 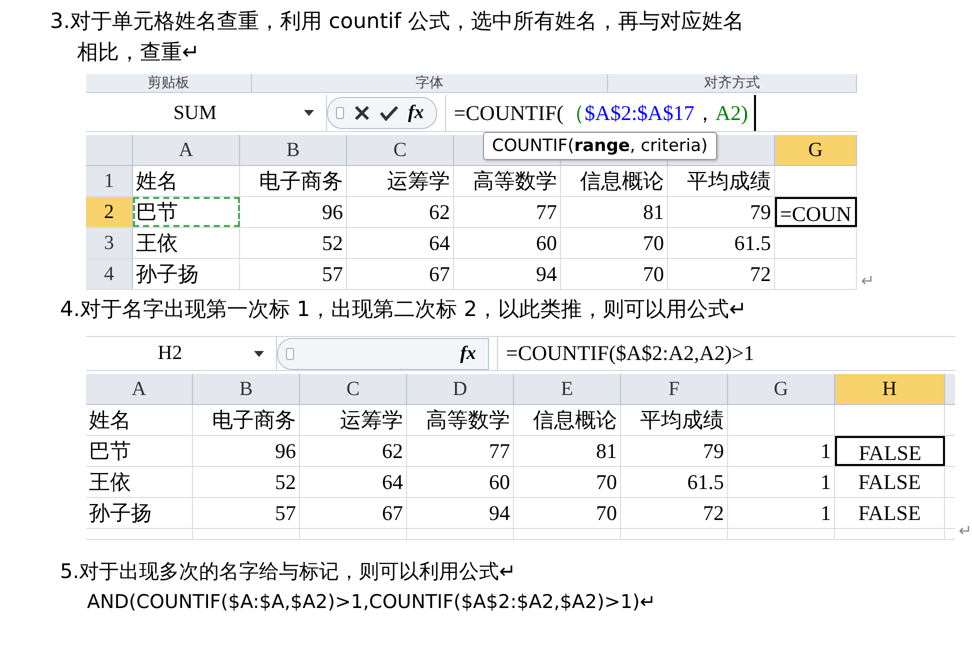 What do you see at coordinates (574, 113) in the screenshot?
I see `formula-text: （` at bounding box center [574, 113].